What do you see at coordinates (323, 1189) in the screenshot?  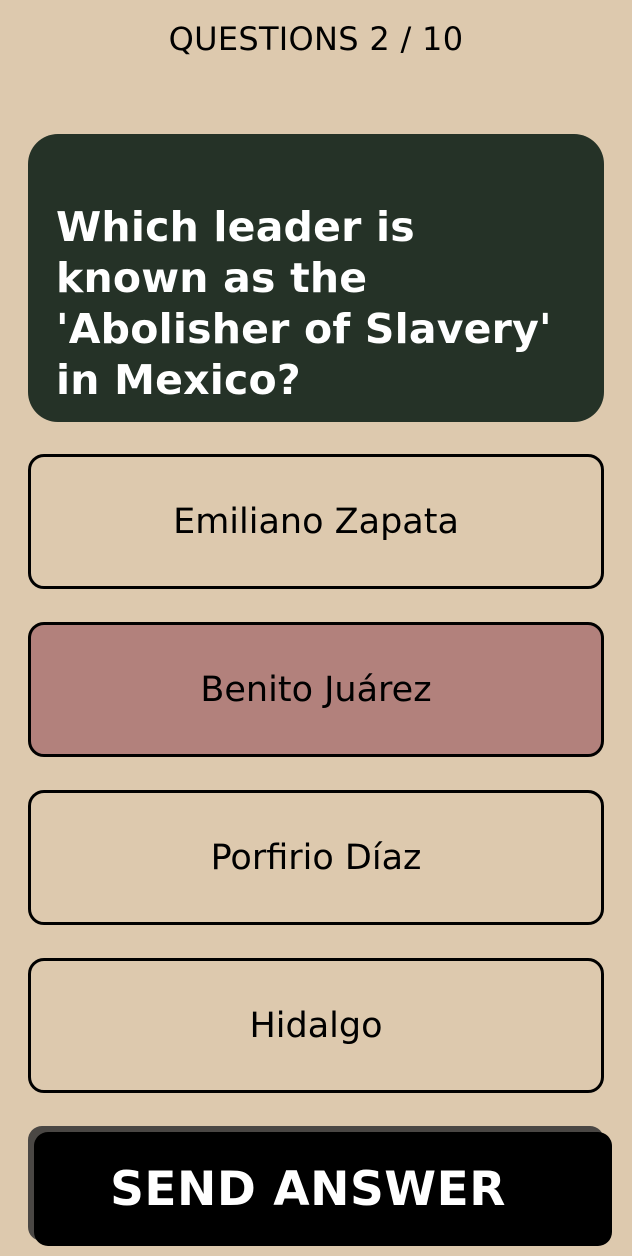 I see `send-answer-button: SEND ANSWER` at bounding box center [323, 1189].